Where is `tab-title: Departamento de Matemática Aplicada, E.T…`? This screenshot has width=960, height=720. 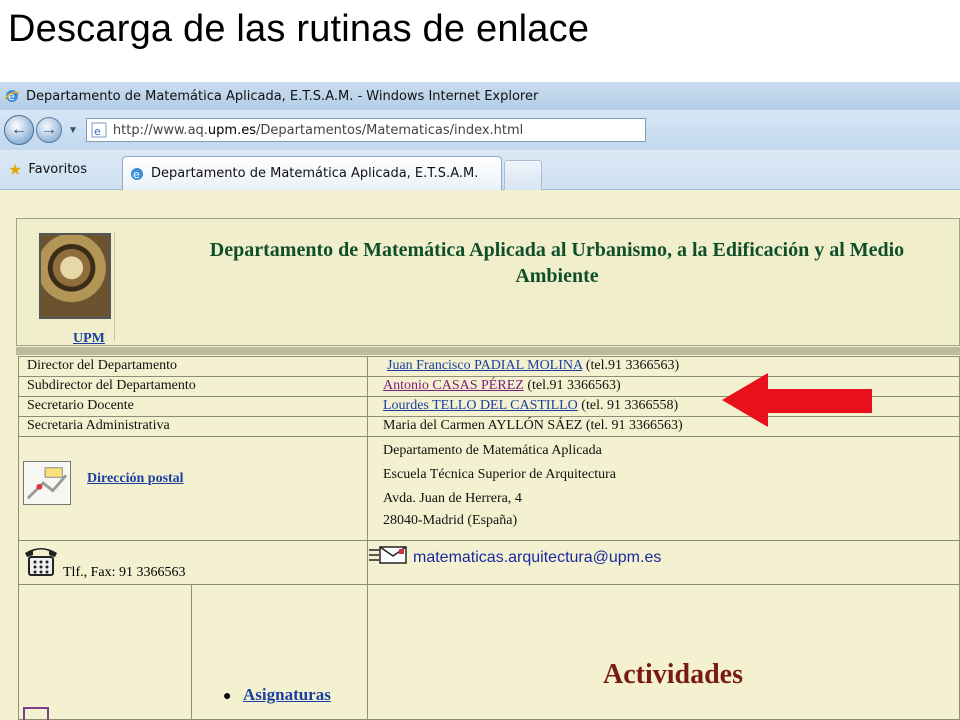
tab-title: Departamento de Matemática Aplicada, E.T… is located at coordinates (315, 173).